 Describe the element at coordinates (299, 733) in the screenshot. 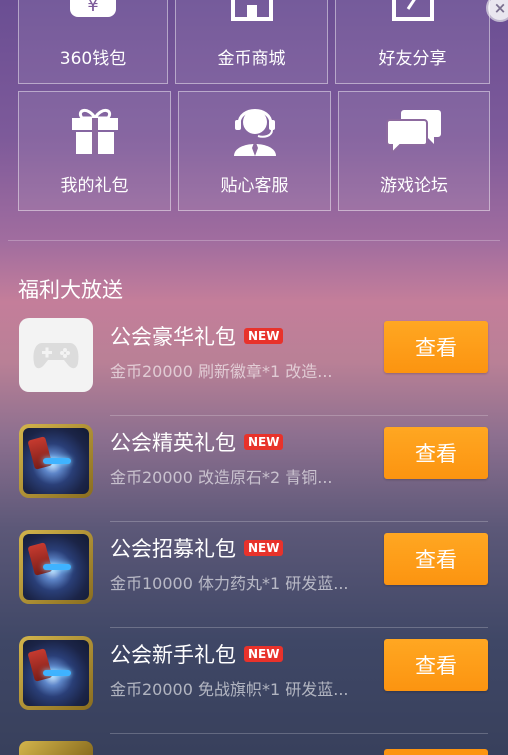

I see `row-divider` at that location.